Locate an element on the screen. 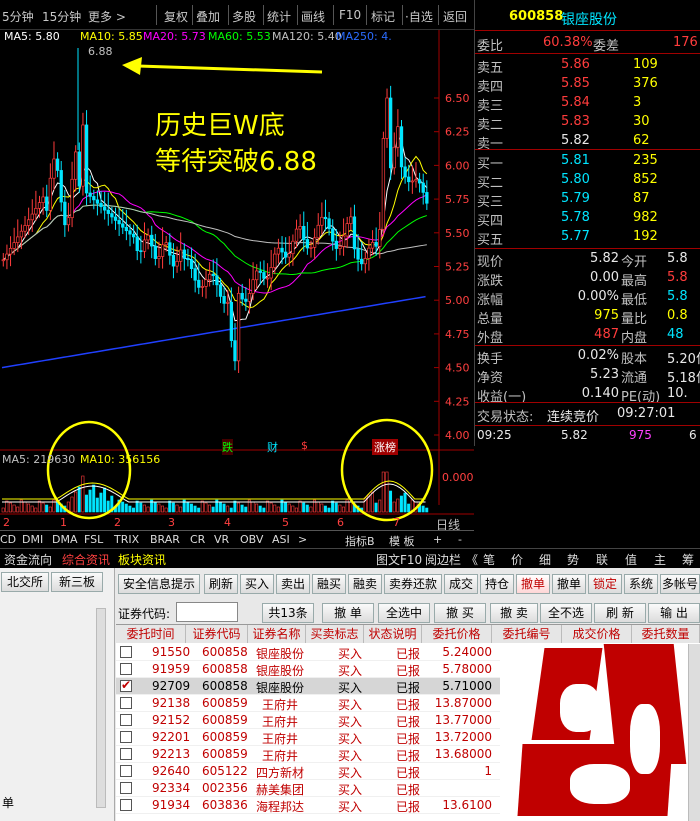 This screenshot has width=700, height=821. col-time: 委托时间 is located at coordinates (151, 634).